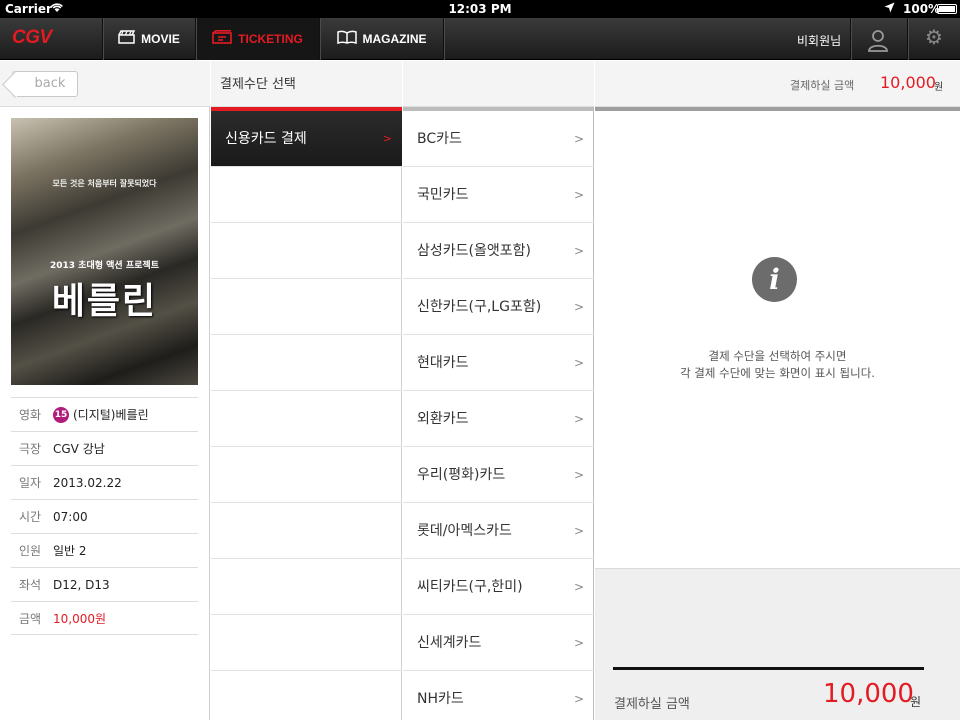 This screenshot has width=960, height=720. What do you see at coordinates (104, 516) in the screenshot?
I see `info-row-time: 시간 07:00` at bounding box center [104, 516].